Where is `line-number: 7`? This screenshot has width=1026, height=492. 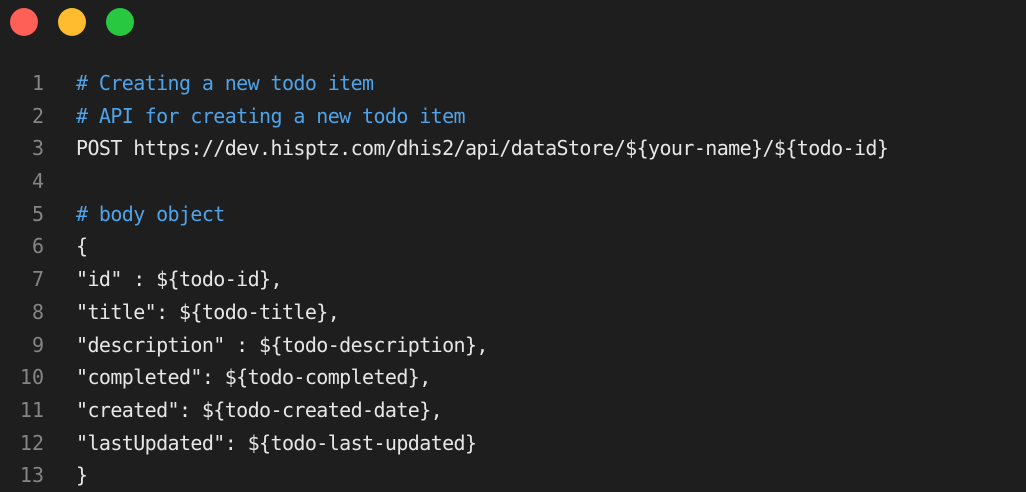 line-number: 7 is located at coordinates (37, 279).